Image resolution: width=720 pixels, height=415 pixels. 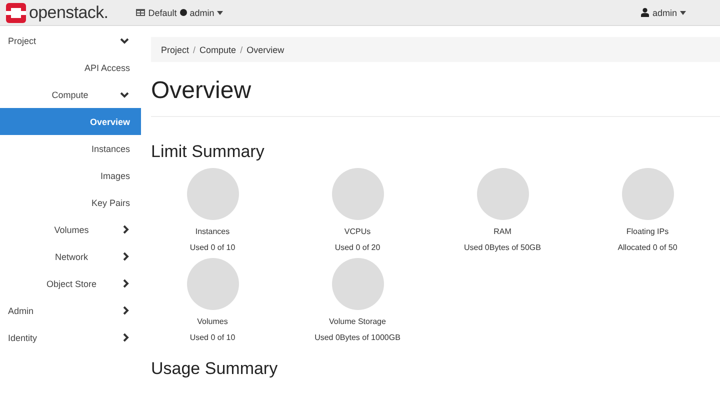 What do you see at coordinates (70, 148) in the screenshot?
I see `sidebar-item: Instances` at bounding box center [70, 148].